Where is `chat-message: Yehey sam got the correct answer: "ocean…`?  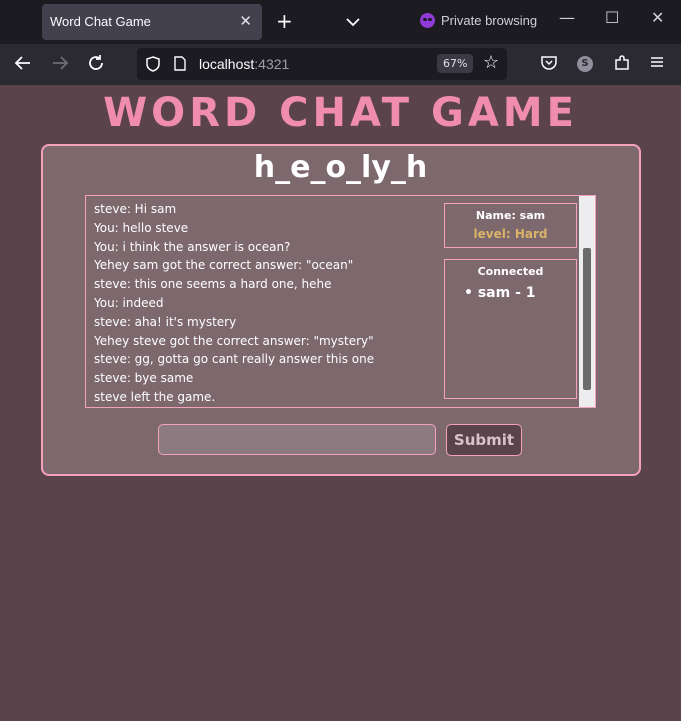
chat-message: Yehey sam got the correct answer: "ocean… is located at coordinates (224, 265).